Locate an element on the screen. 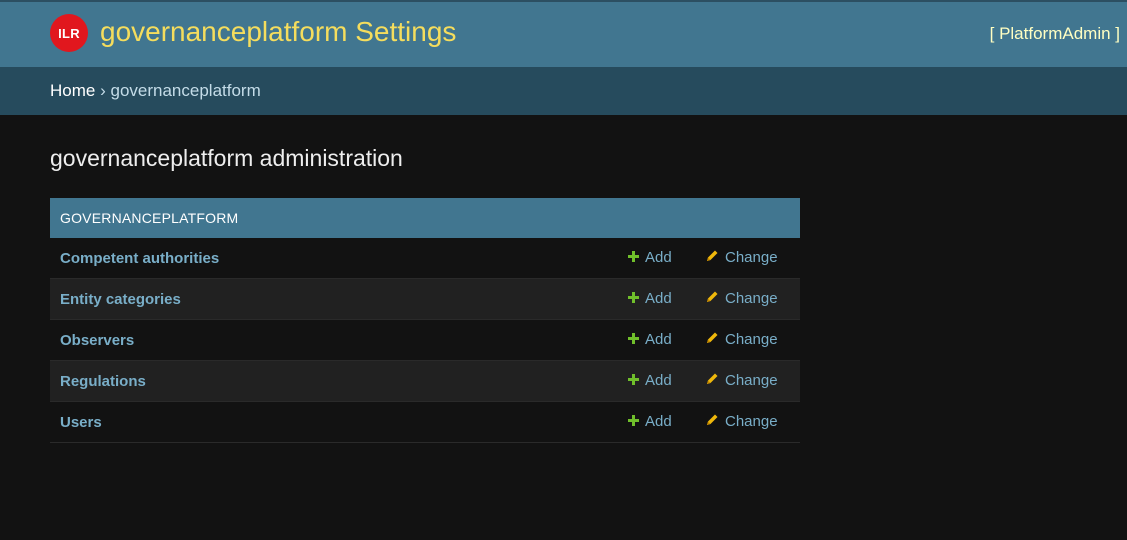 The image size is (1127, 540). model-link: Observers is located at coordinates (97, 340).